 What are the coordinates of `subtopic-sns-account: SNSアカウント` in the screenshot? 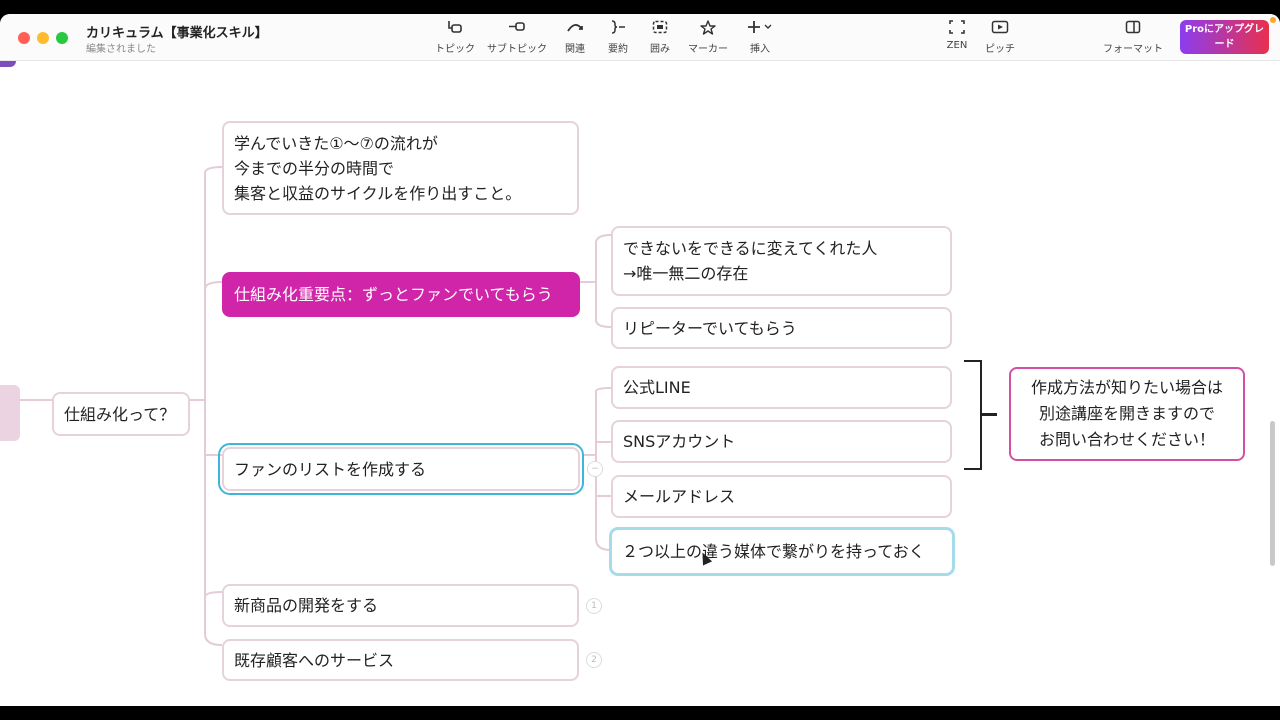 It's located at (781, 441).